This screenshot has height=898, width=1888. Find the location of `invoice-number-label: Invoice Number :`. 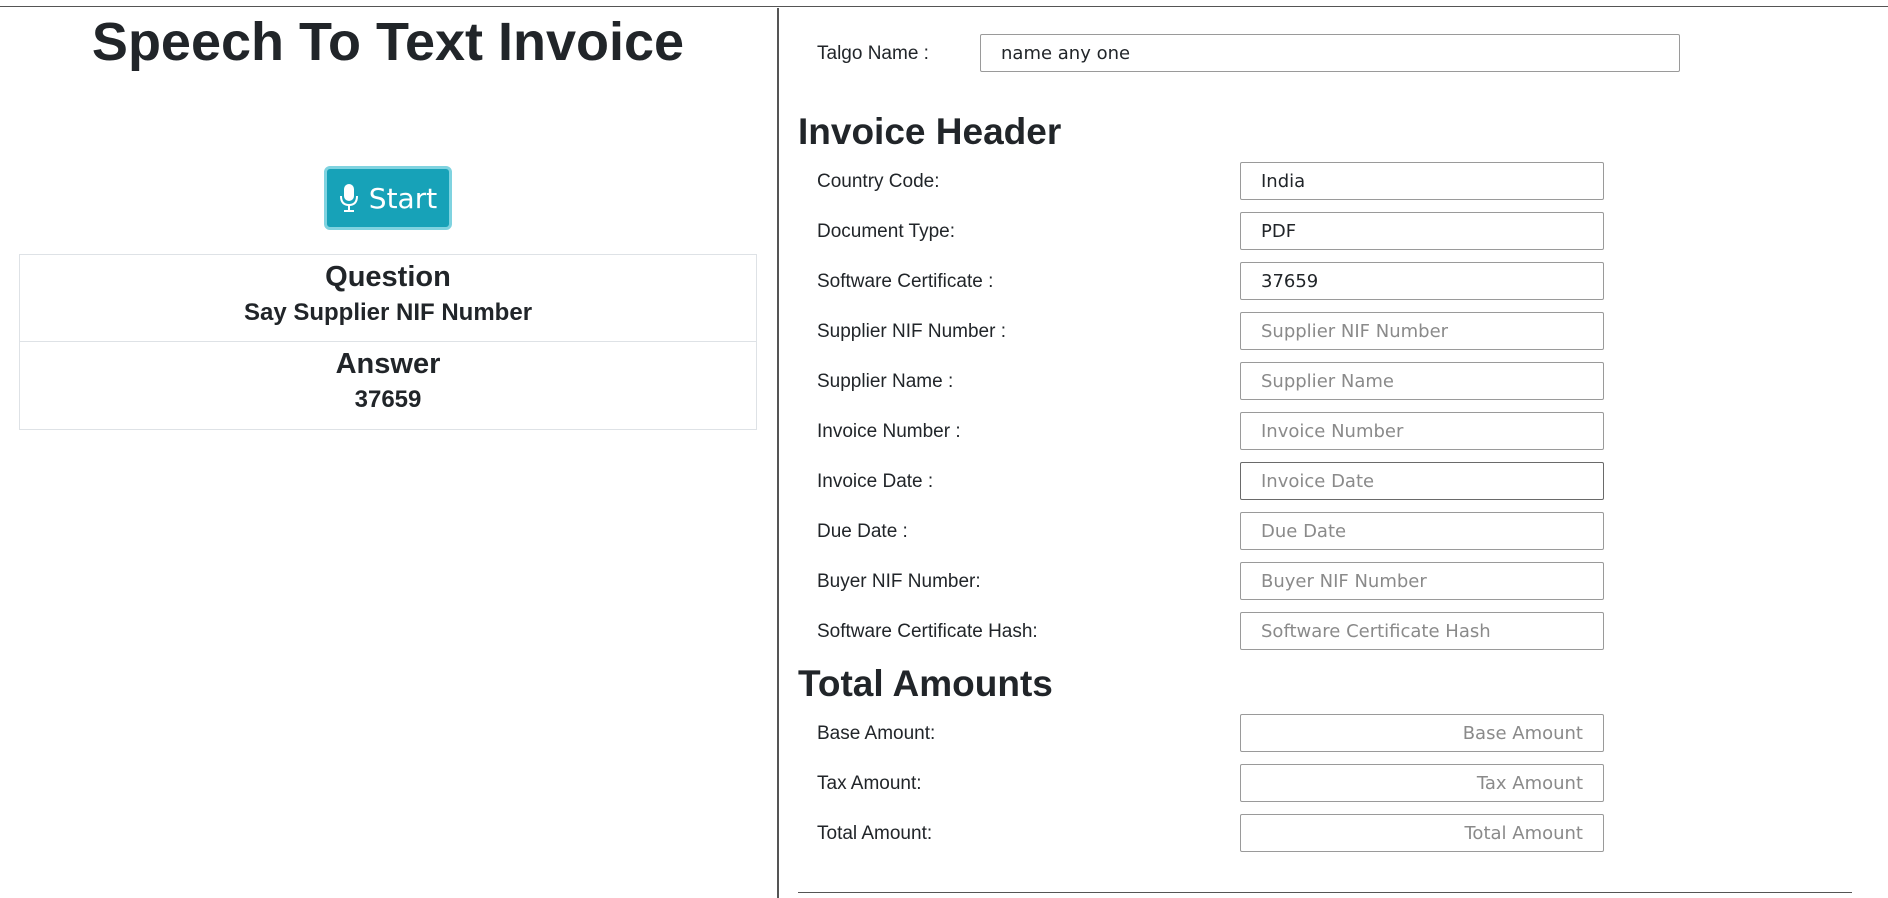

invoice-number-label: Invoice Number : is located at coordinates (889, 431).